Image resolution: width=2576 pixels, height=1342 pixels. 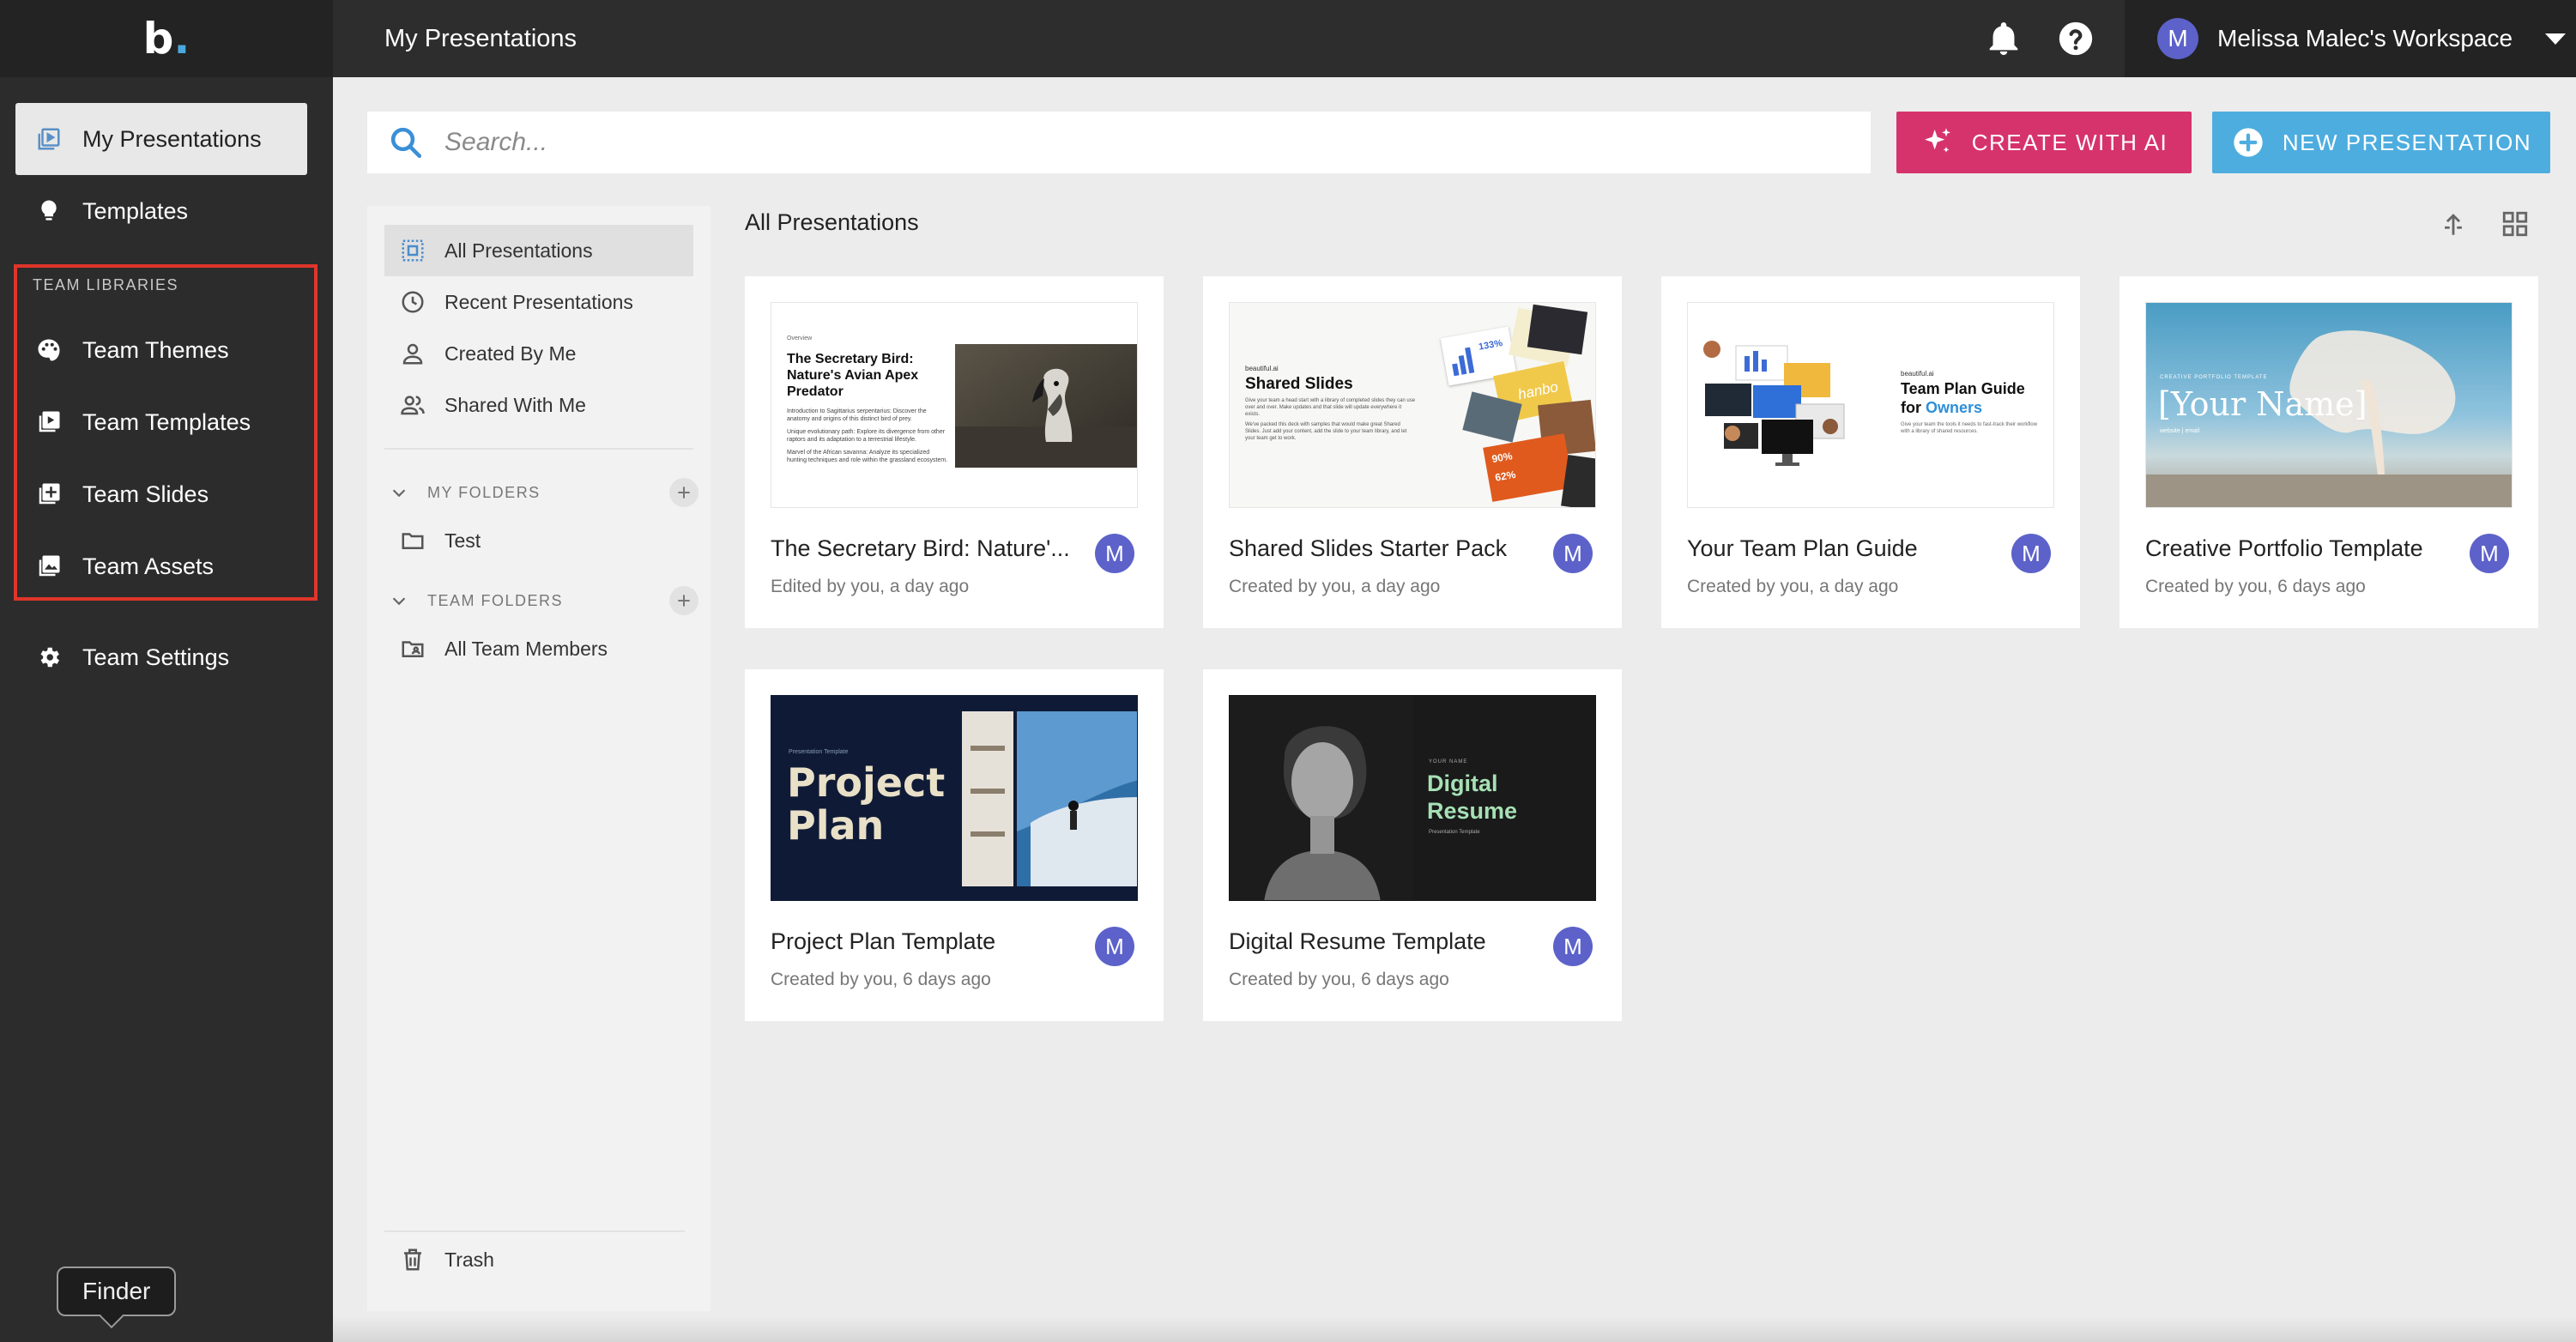 What do you see at coordinates (413, 406) in the screenshot?
I see `people-icon` at bounding box center [413, 406].